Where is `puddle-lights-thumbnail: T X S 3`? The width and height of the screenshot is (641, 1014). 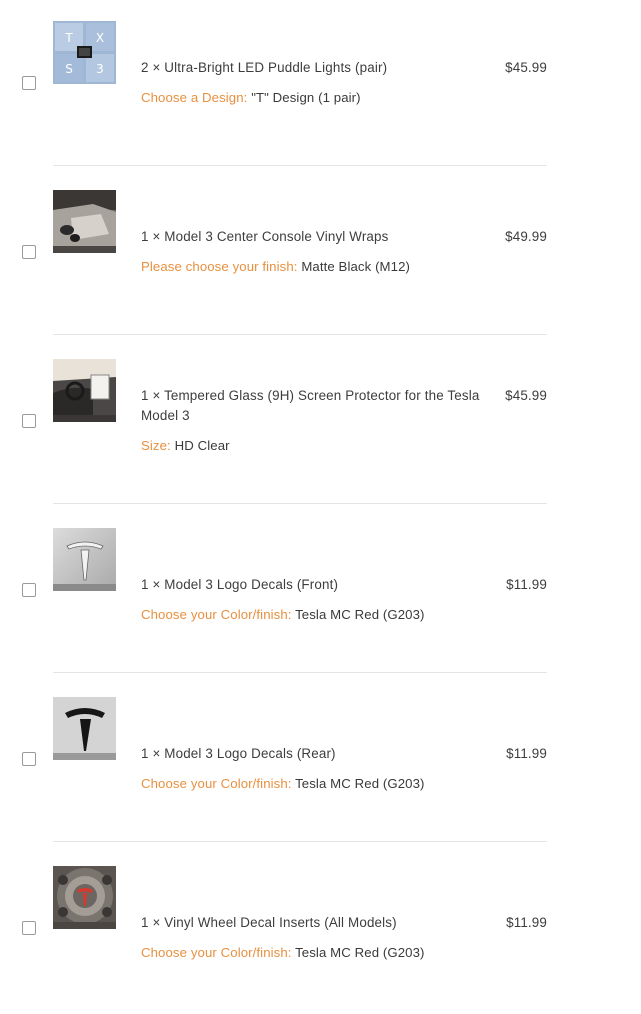 puddle-lights-thumbnail: T X S 3 is located at coordinates (84, 52).